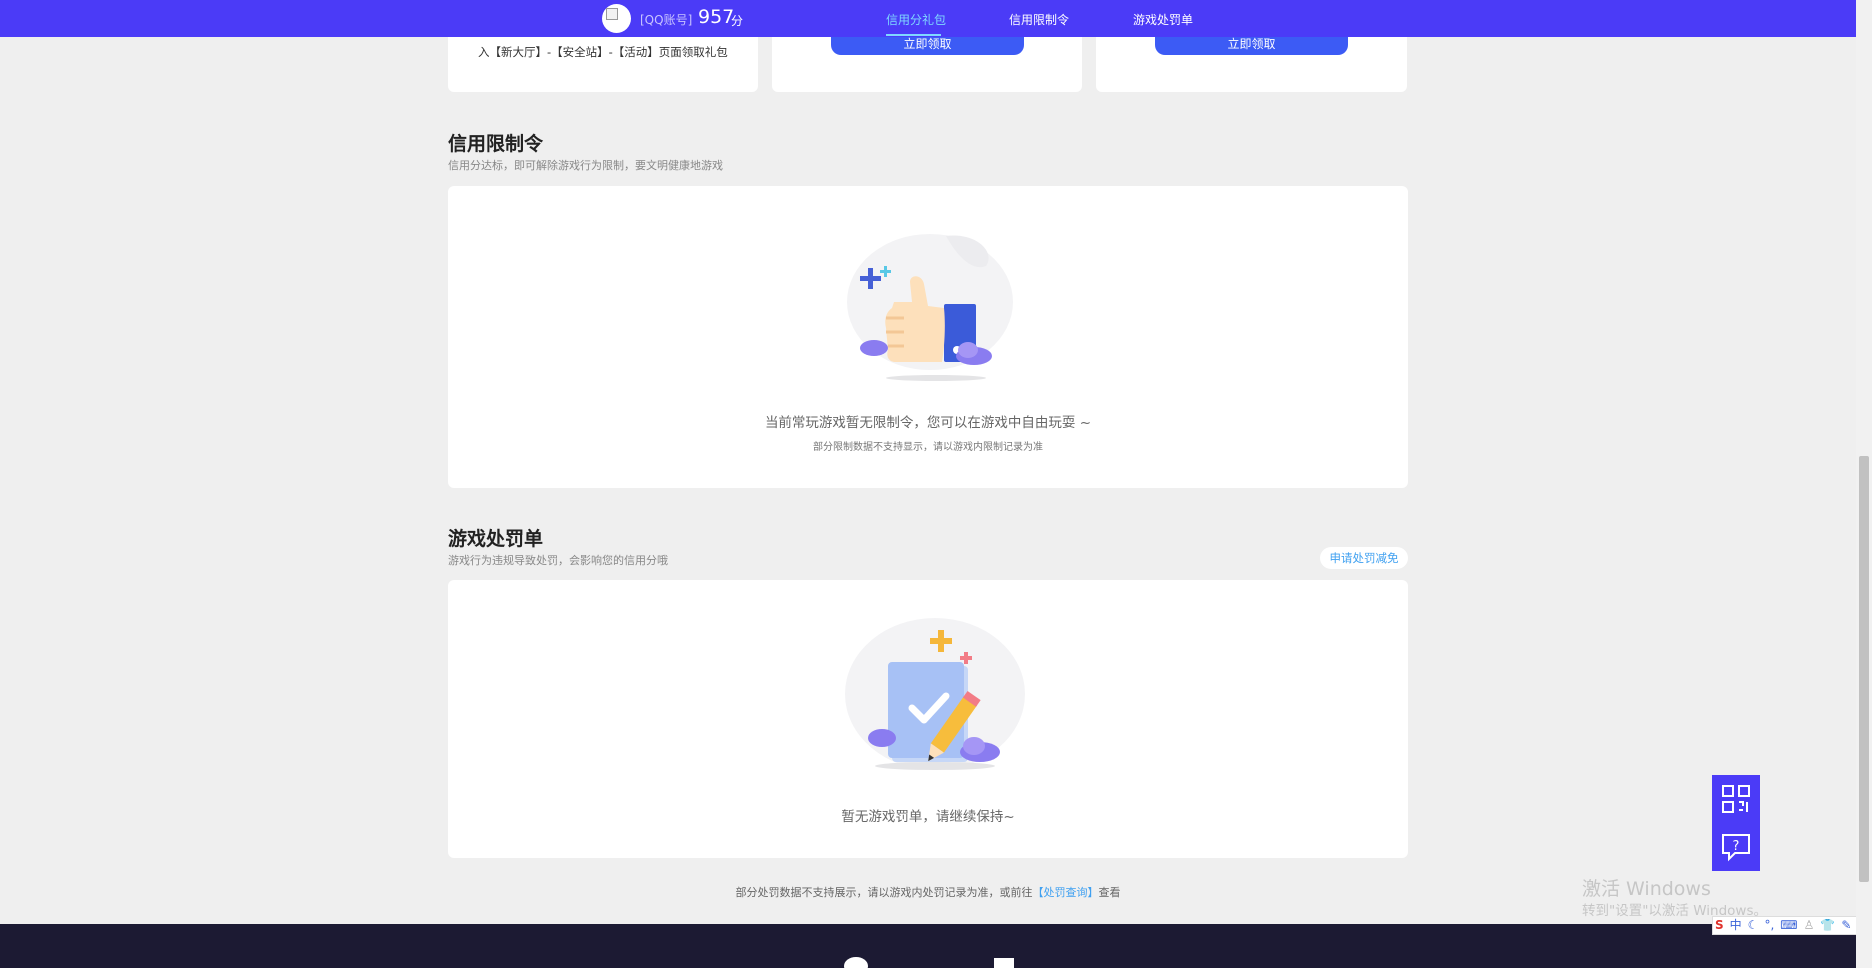 This screenshot has width=1872, height=968. I want to click on credit-score: 957, so click(716, 17).